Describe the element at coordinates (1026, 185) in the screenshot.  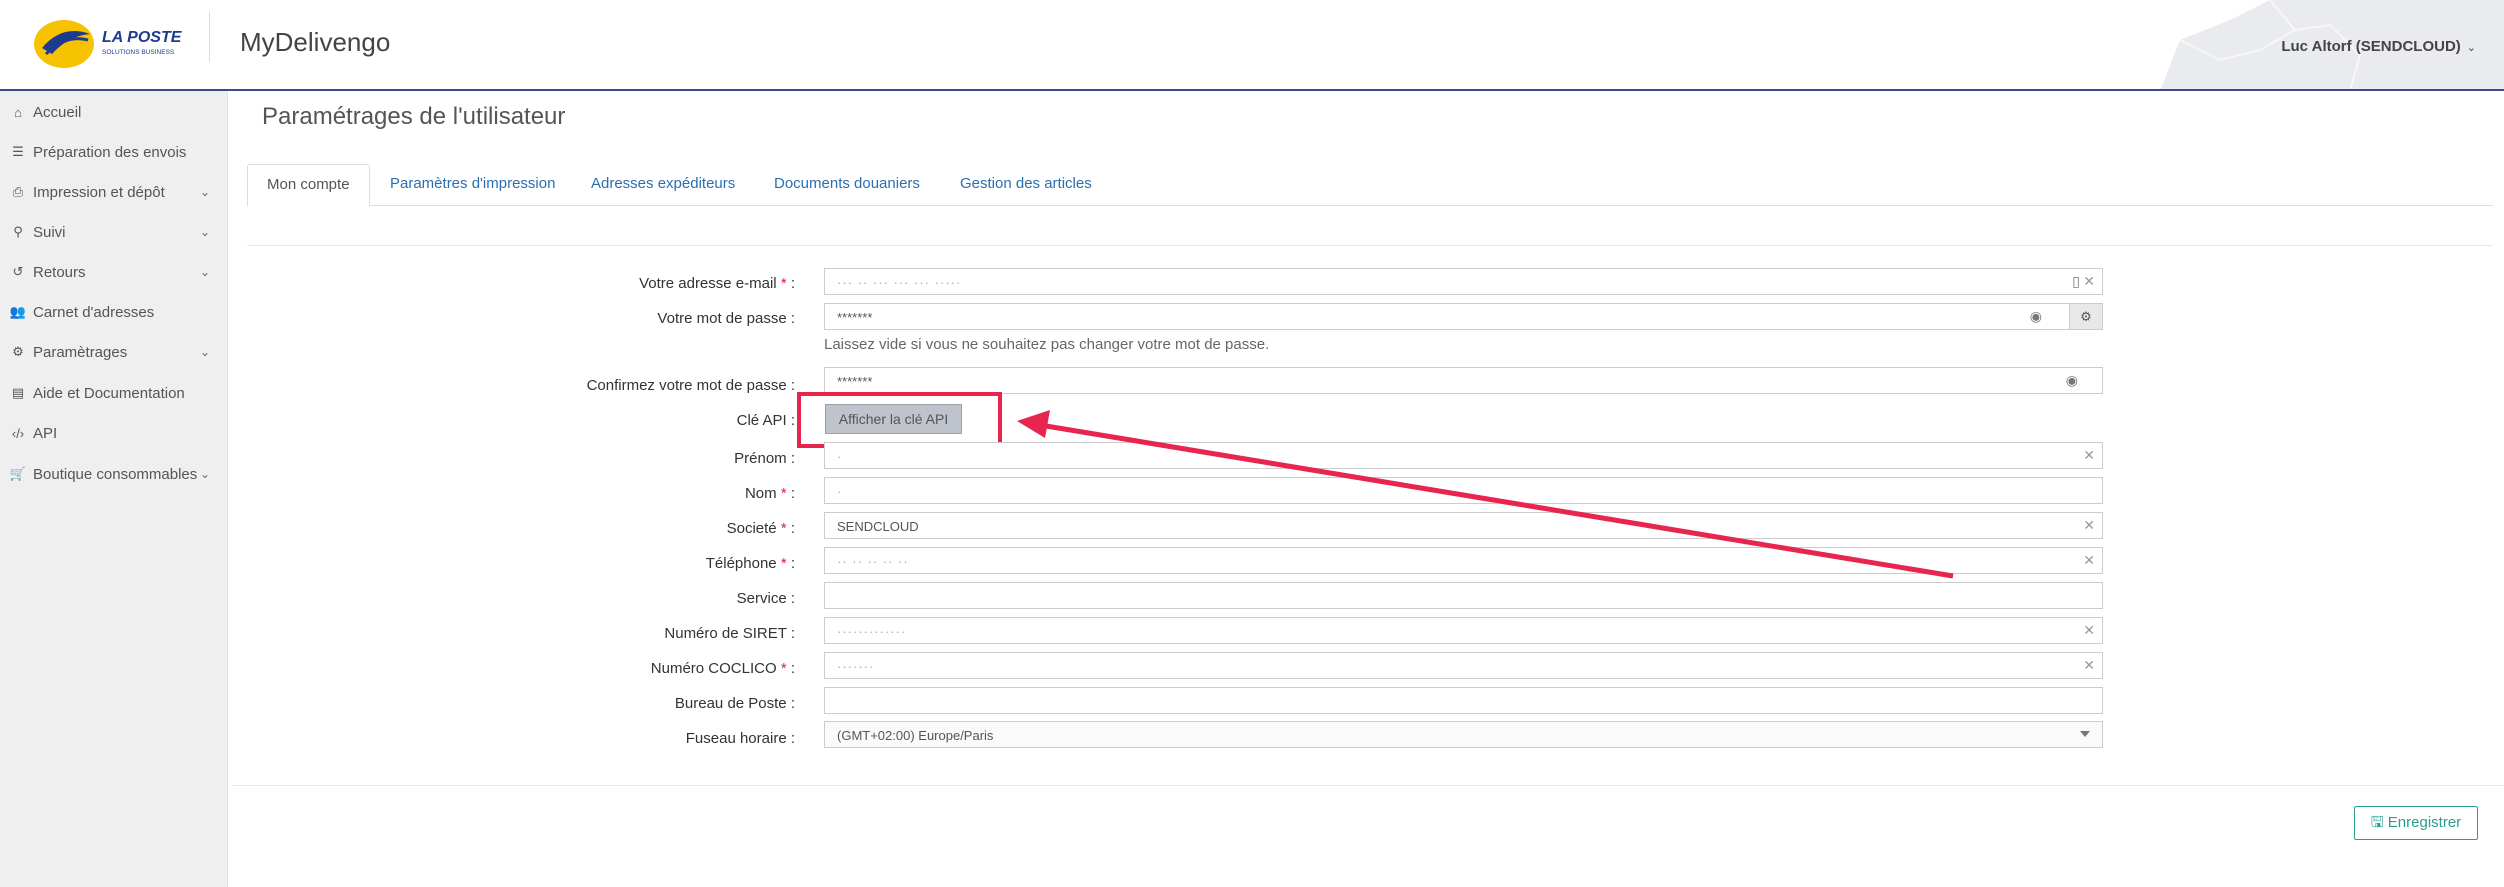
I see `tab-gestion-articles: Gestion des articles` at that location.